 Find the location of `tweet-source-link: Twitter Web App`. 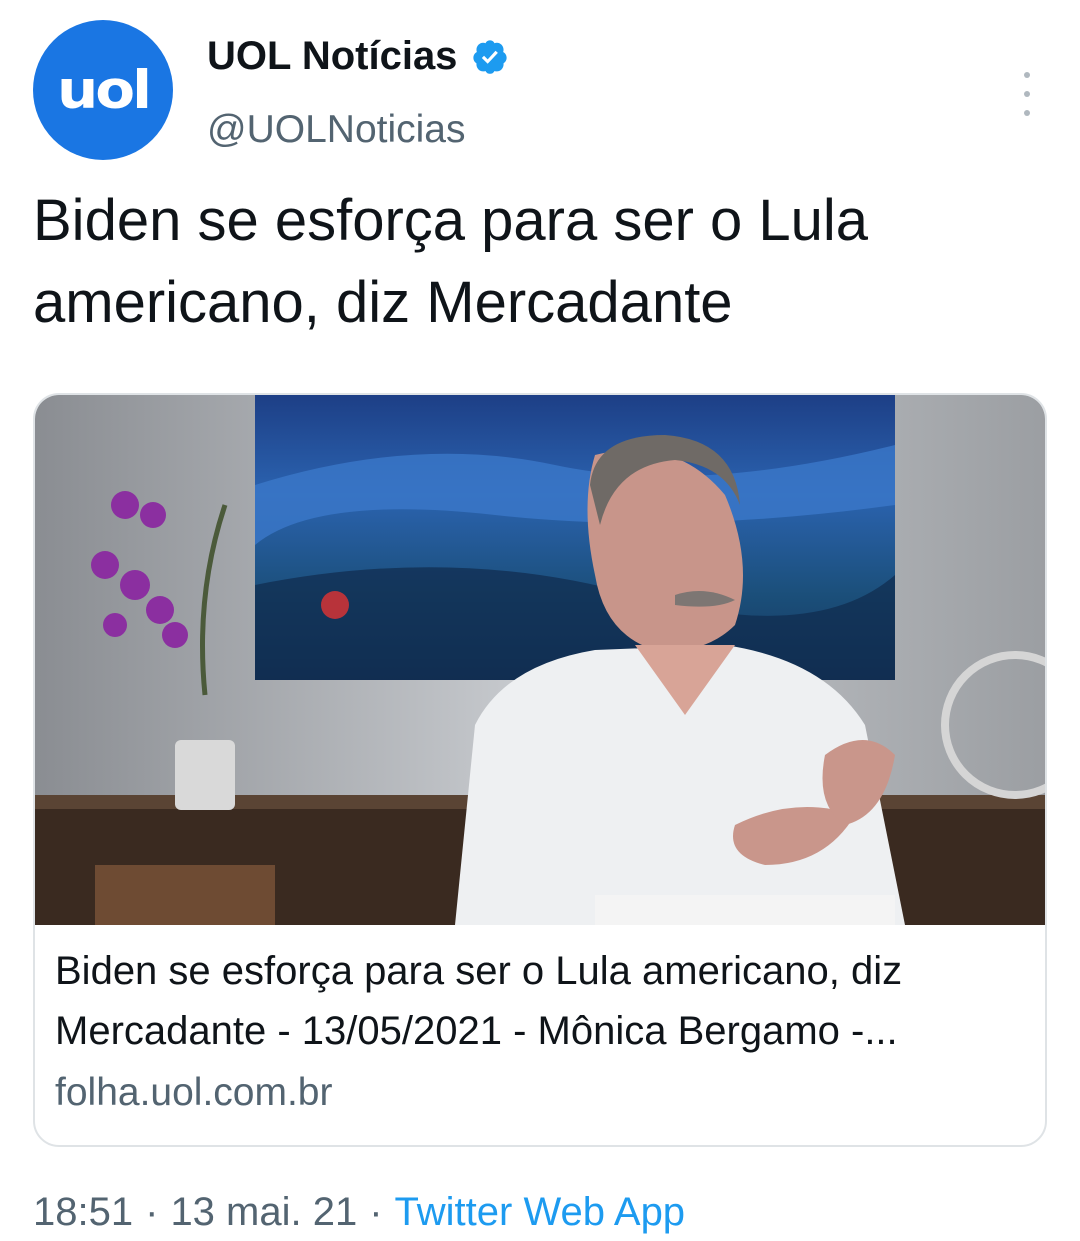

tweet-source-link: Twitter Web App is located at coordinates (540, 1212).